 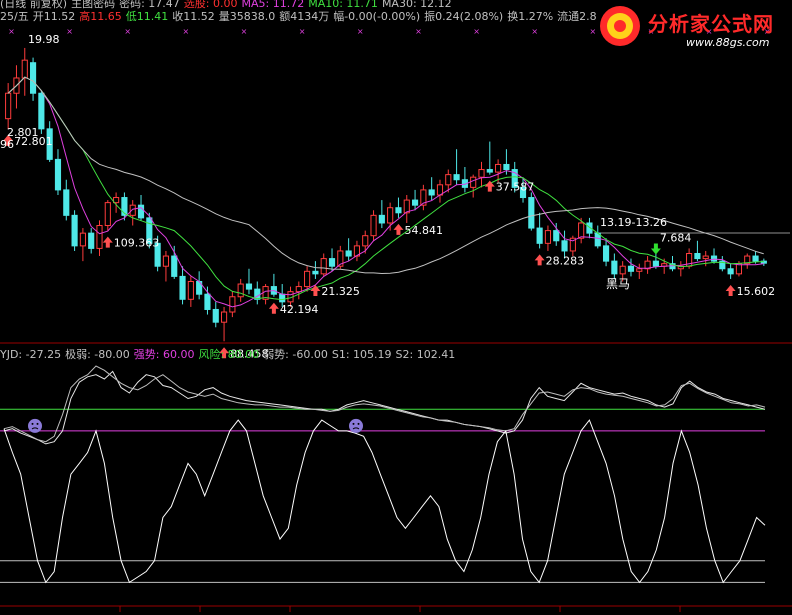 I want to click on header-field-4: MA5: 11.72, so click(x=273, y=5).